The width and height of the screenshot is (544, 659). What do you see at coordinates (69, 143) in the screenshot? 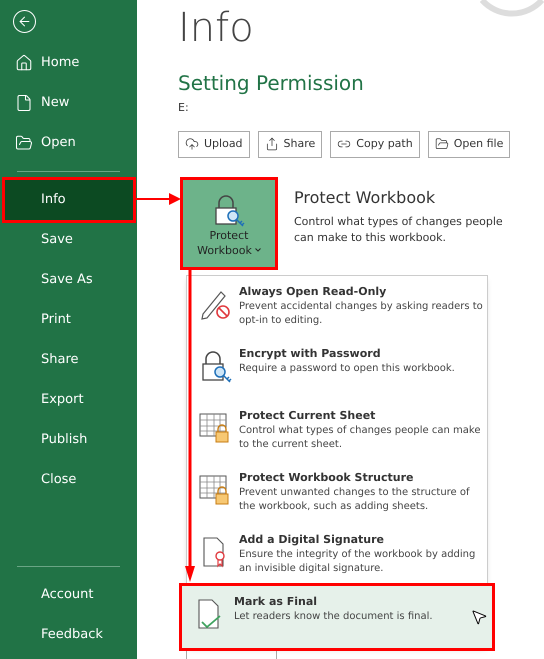
I see `sidebar-item: Open` at bounding box center [69, 143].